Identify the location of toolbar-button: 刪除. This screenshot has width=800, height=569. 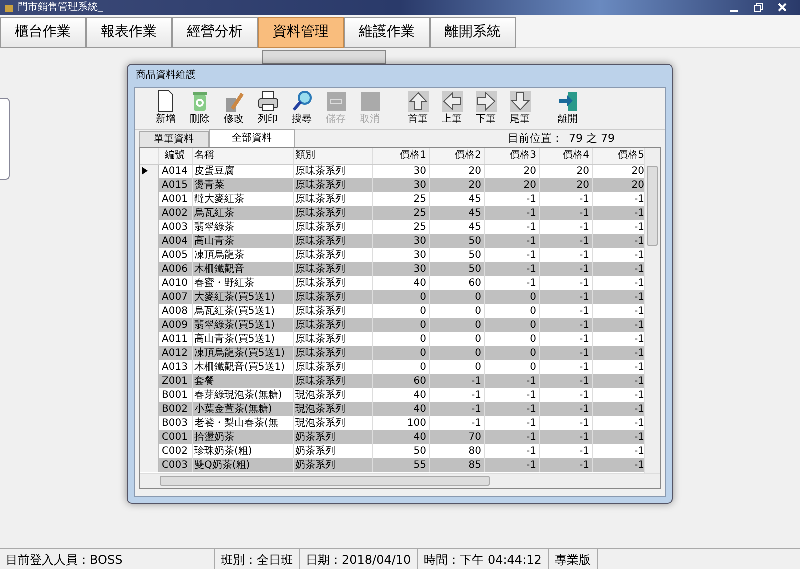
(200, 108).